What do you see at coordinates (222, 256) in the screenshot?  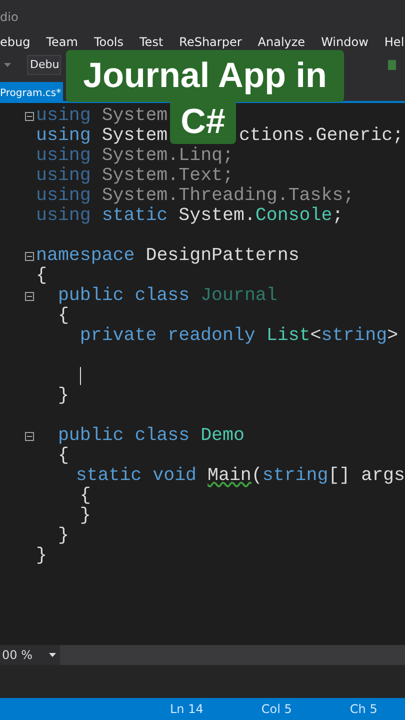 I see `code-text: DesignPatterns` at bounding box center [222, 256].